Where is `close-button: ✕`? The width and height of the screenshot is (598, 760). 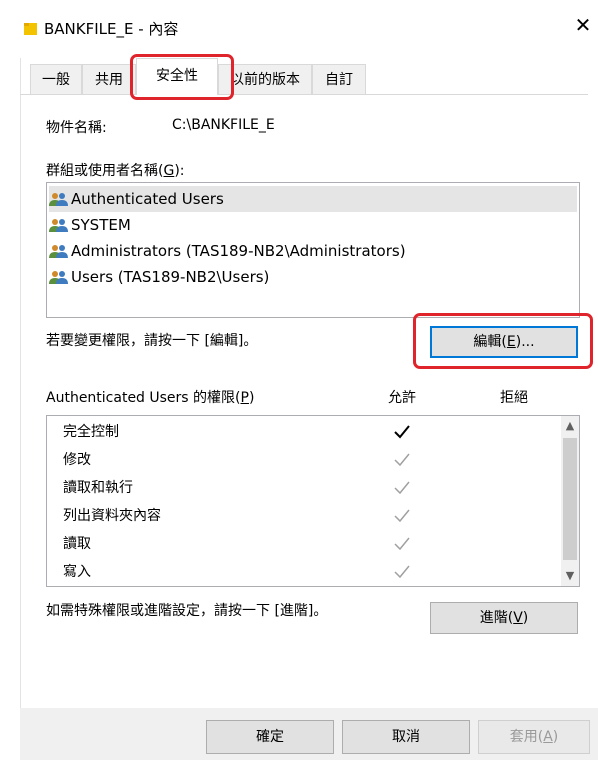 close-button: ✕ is located at coordinates (583, 25).